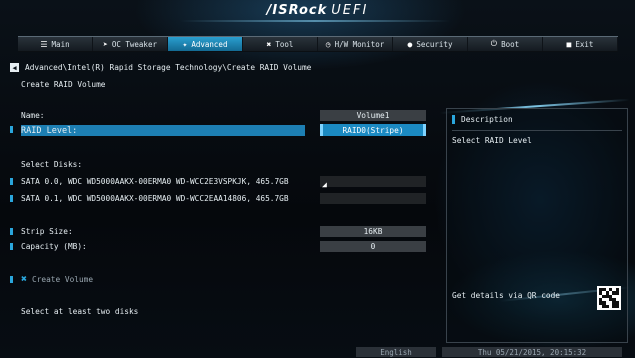  What do you see at coordinates (492, 140) in the screenshot?
I see `description-text: Select RAID Level` at bounding box center [492, 140].